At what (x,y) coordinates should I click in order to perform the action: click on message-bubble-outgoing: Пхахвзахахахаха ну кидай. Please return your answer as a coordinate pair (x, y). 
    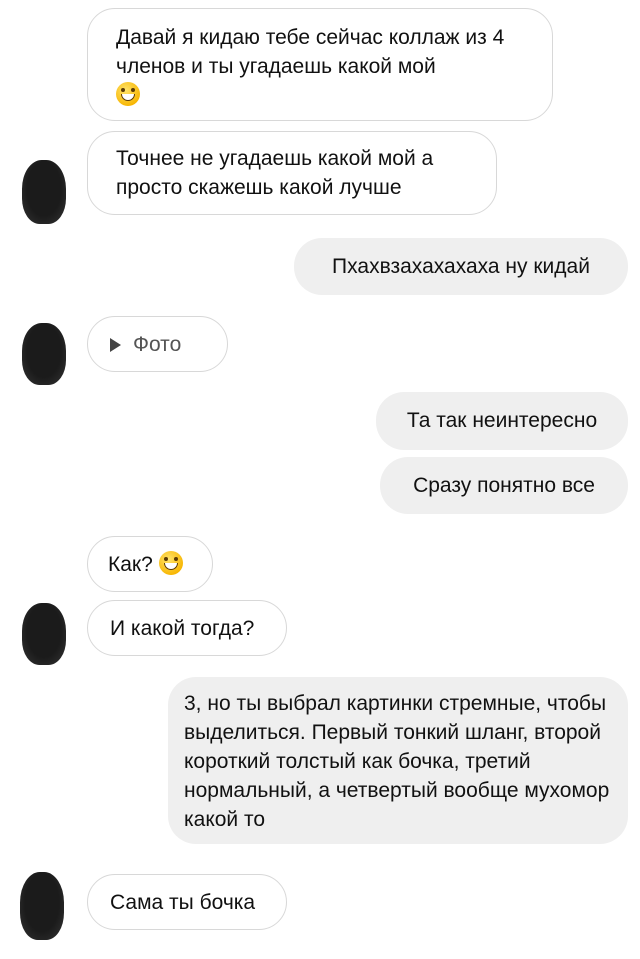
    Looking at the image, I should click on (461, 266).